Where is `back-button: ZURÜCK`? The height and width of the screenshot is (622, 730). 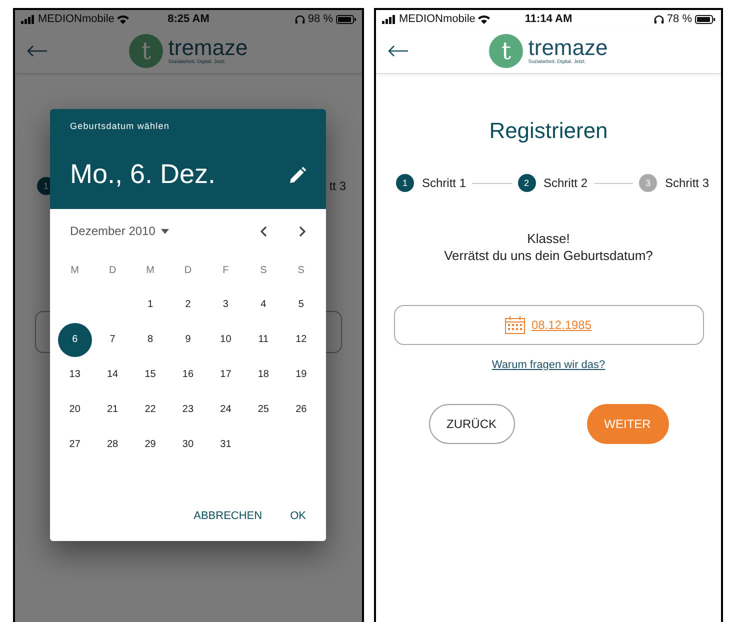 back-button: ZURÜCK is located at coordinates (471, 424).